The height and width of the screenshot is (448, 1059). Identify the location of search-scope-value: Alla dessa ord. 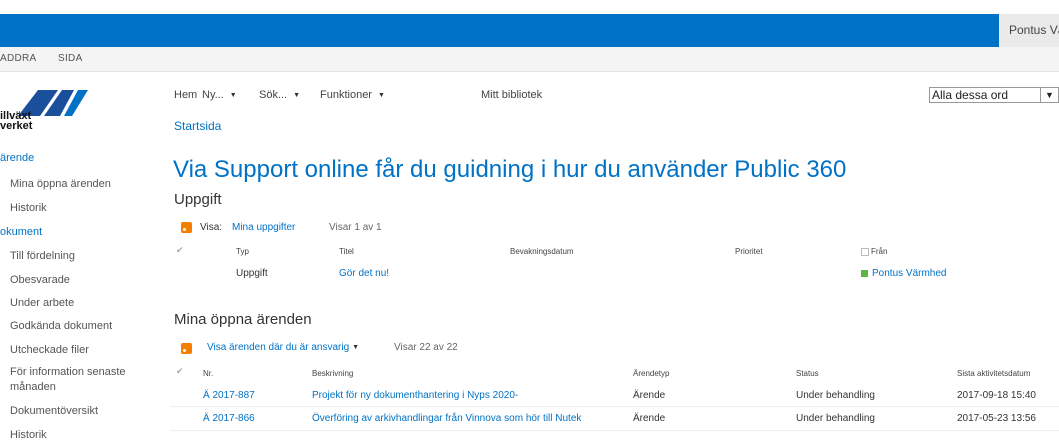
(970, 95).